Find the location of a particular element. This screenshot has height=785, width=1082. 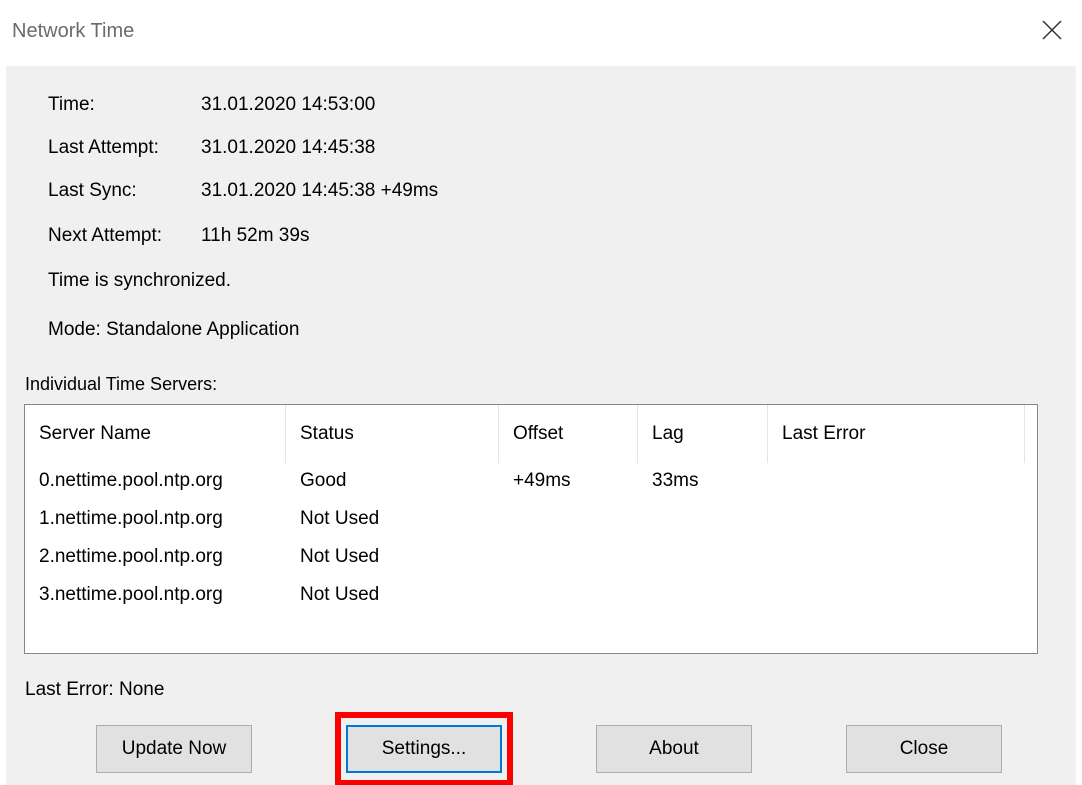

last-sync-value: 31.01.2020 14:45:38 +49ms is located at coordinates (320, 190).